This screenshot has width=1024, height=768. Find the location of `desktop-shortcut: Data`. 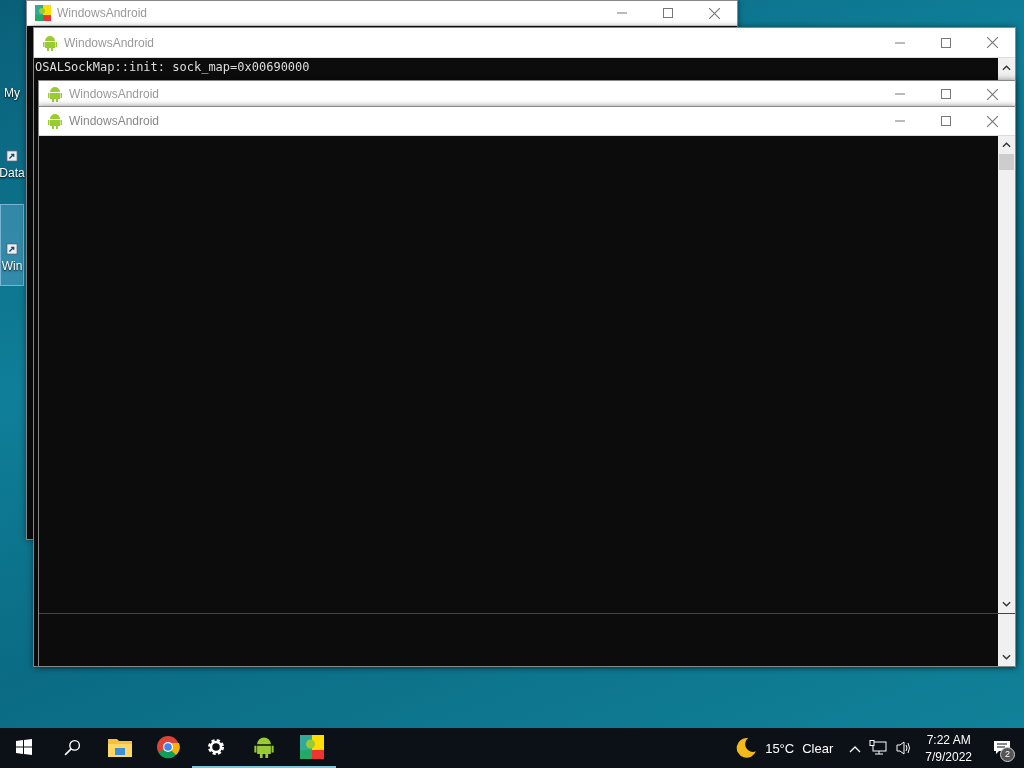

desktop-shortcut: Data is located at coordinates (12, 151).